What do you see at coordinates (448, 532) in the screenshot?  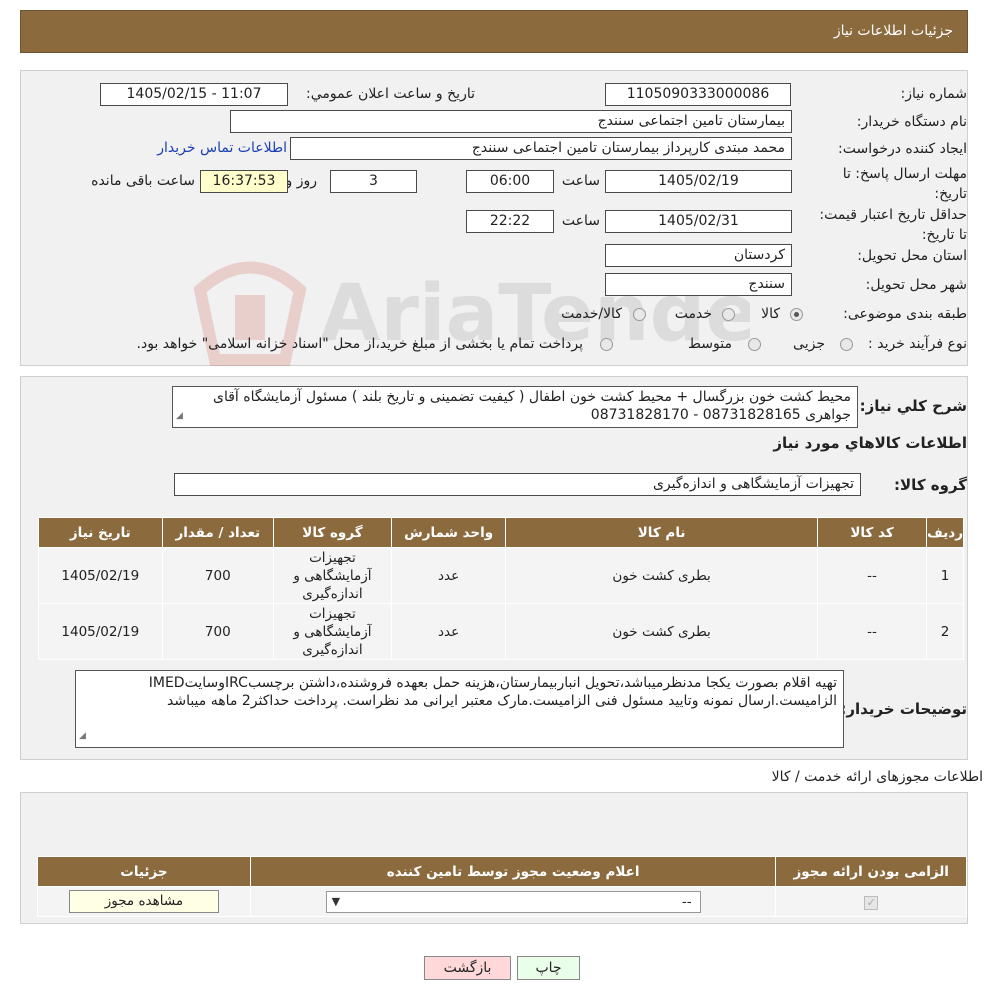 I see `col-unit: واحد شمارش` at bounding box center [448, 532].